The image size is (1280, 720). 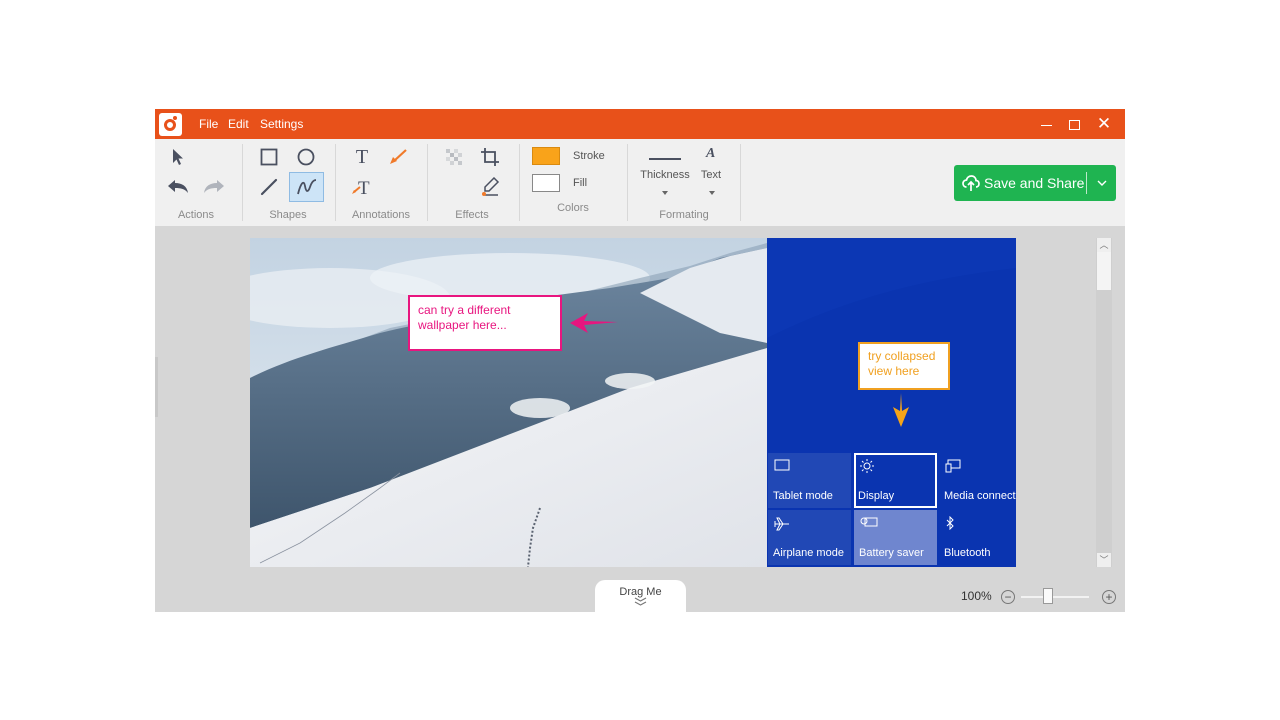 What do you see at coordinates (809, 480) in the screenshot?
I see `tile-tablet-mode: Tablet mode` at bounding box center [809, 480].